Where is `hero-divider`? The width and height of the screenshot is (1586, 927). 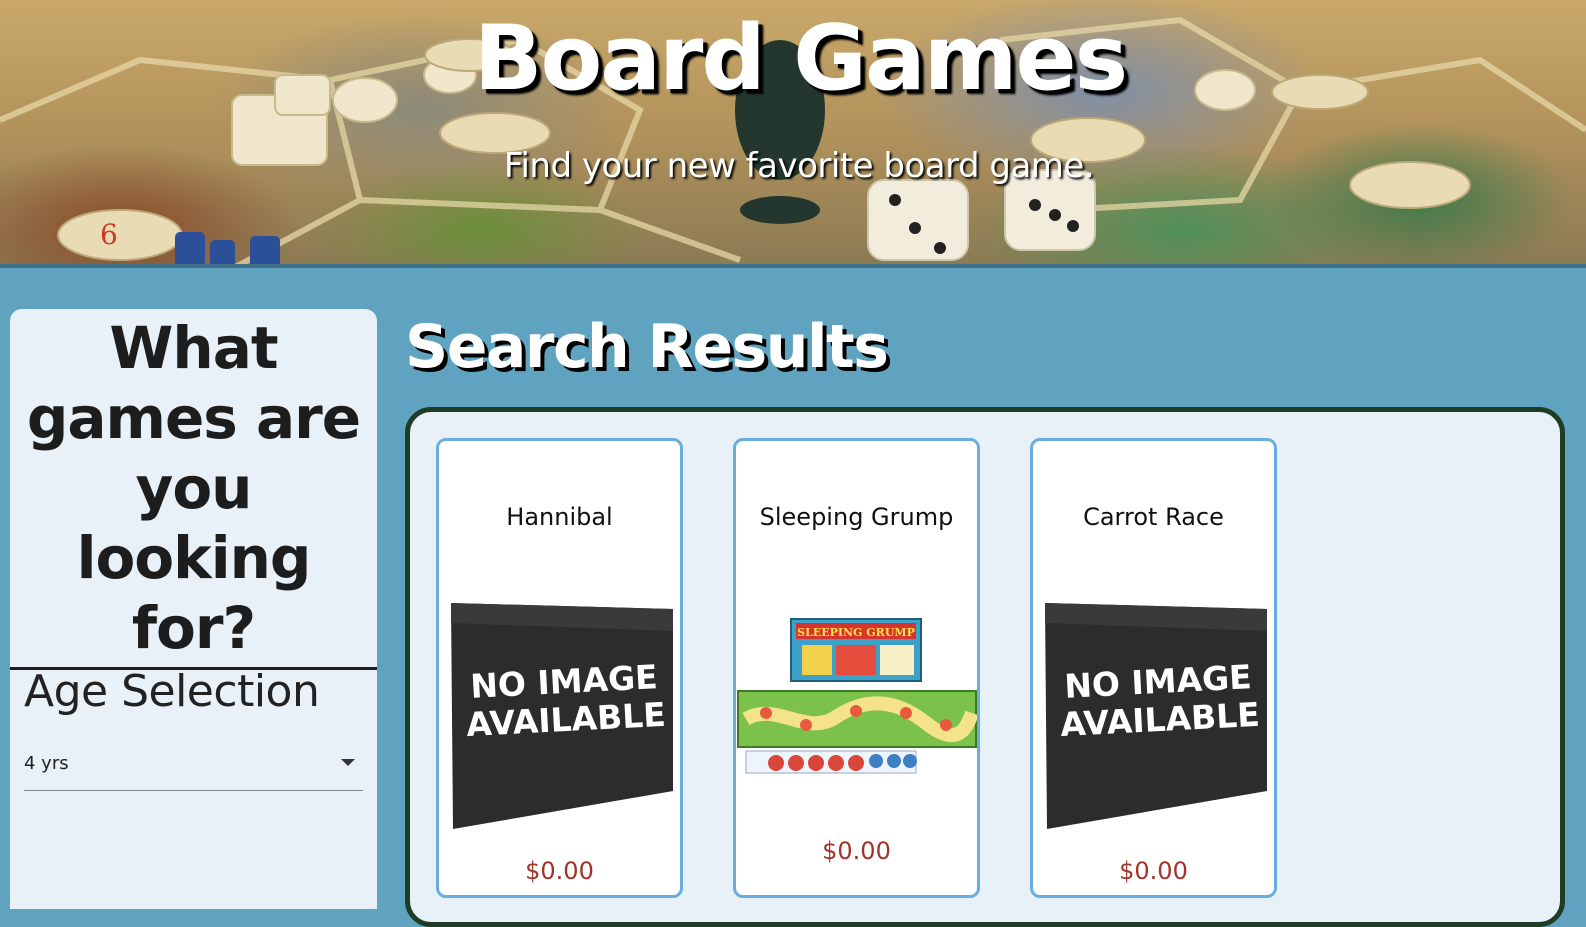
hero-divider is located at coordinates (793, 266).